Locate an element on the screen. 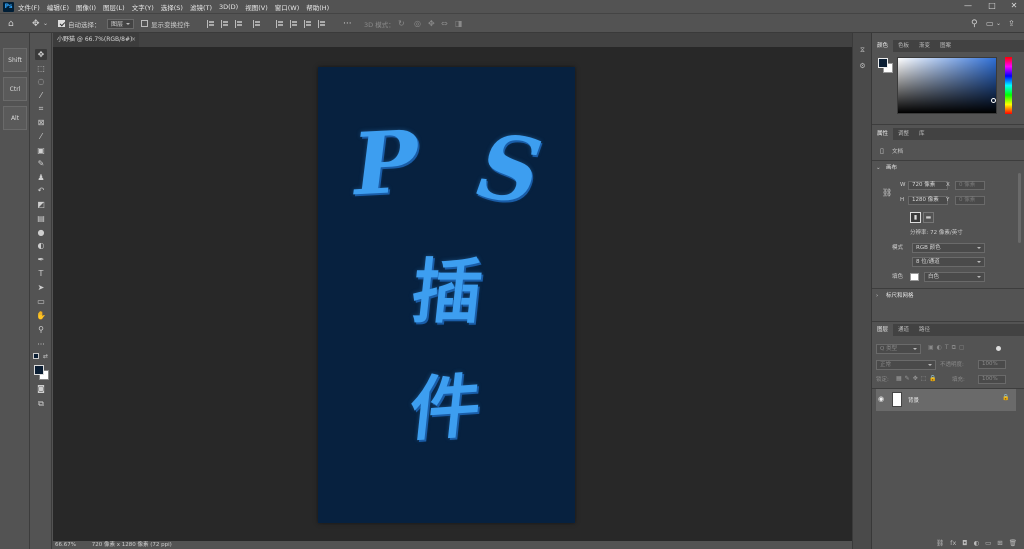 Image resolution: width=1024 pixels, height=549 pixels. menu-layer: 图层(L) is located at coordinates (114, 7).